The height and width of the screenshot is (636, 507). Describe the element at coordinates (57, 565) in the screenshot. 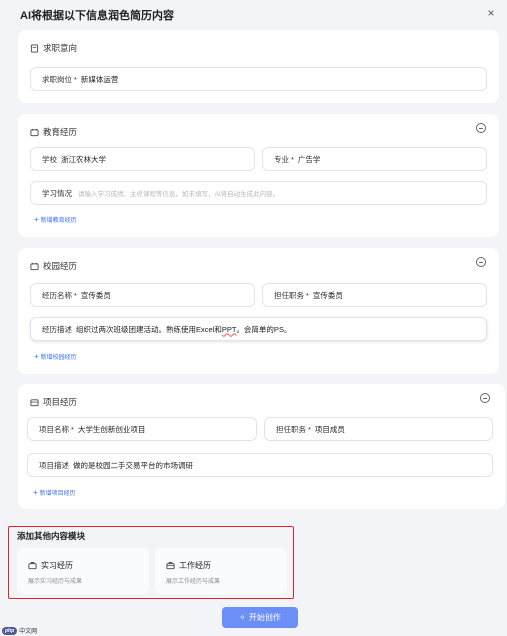

I see `internship-title: 实习经历` at that location.